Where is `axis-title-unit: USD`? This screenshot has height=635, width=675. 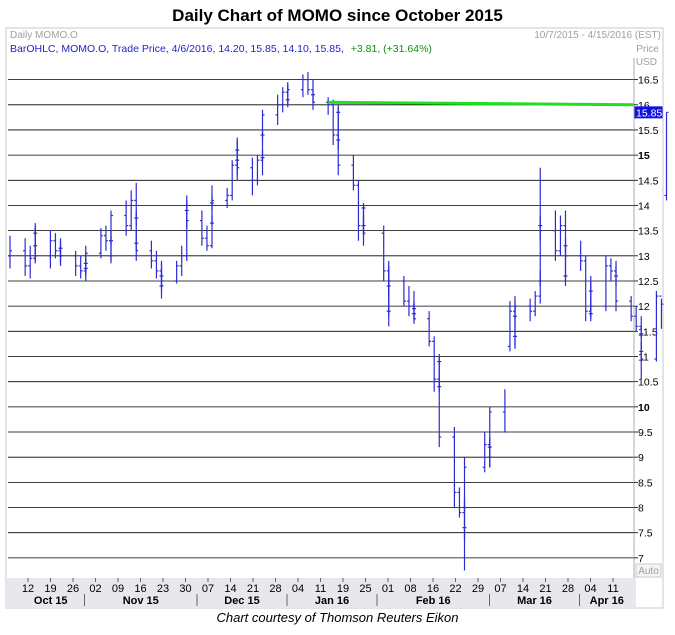
axis-title-unit: USD is located at coordinates (646, 62).